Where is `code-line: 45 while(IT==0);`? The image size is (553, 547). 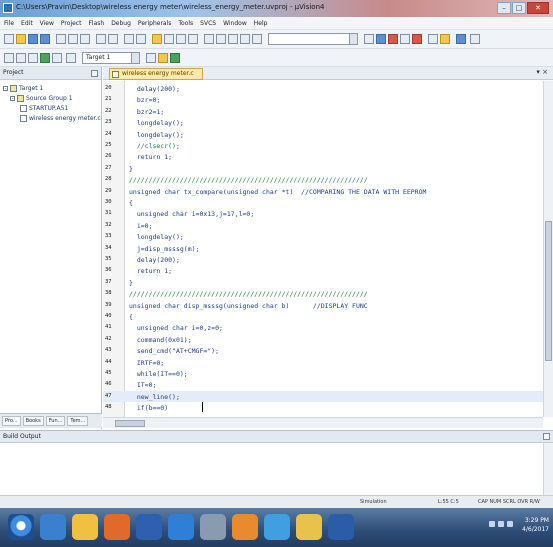
code-line: 45 while(IT==0); is located at coordinates (323, 373).